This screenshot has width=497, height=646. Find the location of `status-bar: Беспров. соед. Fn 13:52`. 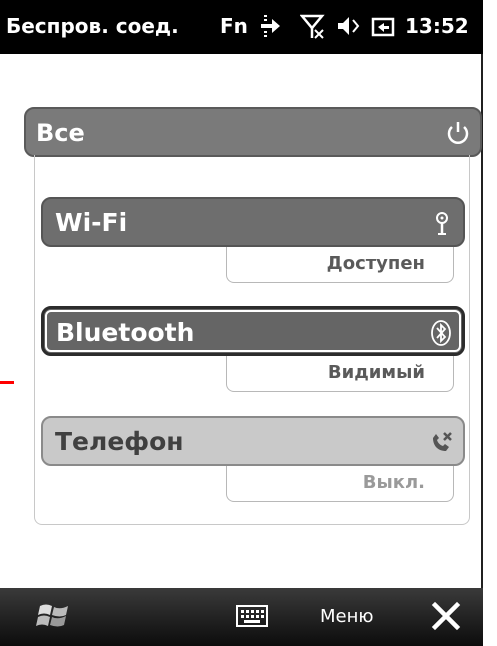

status-bar: Беспров. соед. Fn 13:52 is located at coordinates (241, 27).